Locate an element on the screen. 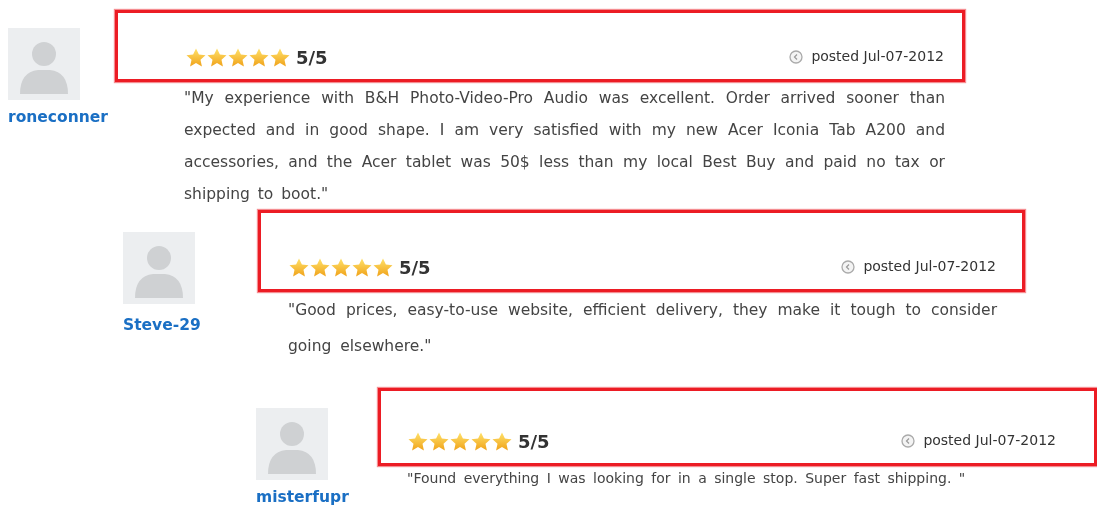 This screenshot has height=525, width=1097. username-link: roneconner is located at coordinates (61, 118).